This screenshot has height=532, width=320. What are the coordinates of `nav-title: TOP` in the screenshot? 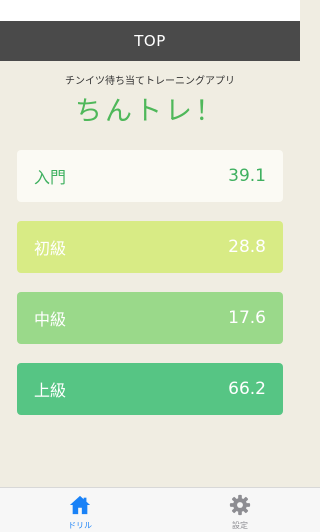 It's located at (150, 41).